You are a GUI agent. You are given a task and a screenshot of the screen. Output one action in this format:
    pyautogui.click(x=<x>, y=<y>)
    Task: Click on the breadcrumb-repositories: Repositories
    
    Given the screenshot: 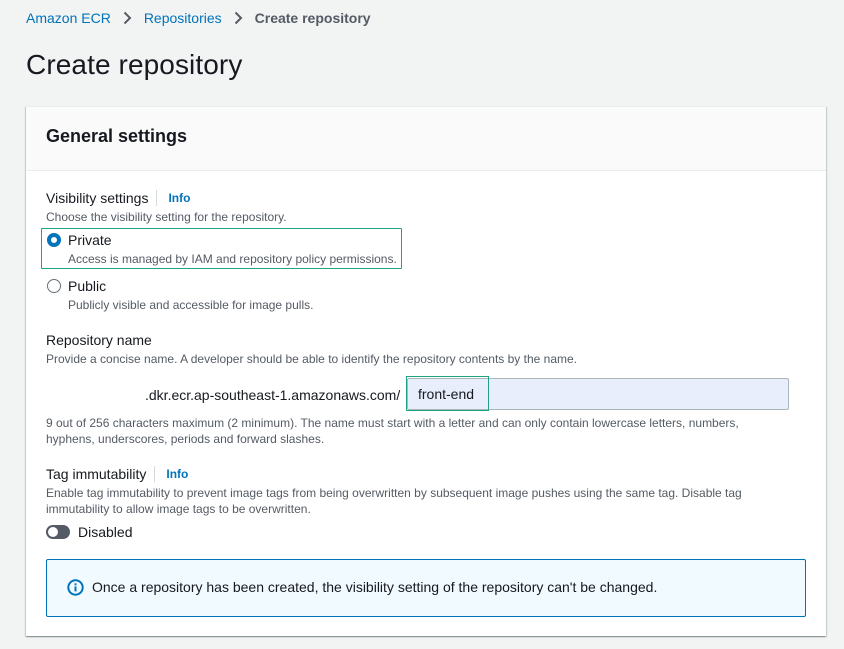 What is the action you would take?
    pyautogui.click(x=183, y=18)
    